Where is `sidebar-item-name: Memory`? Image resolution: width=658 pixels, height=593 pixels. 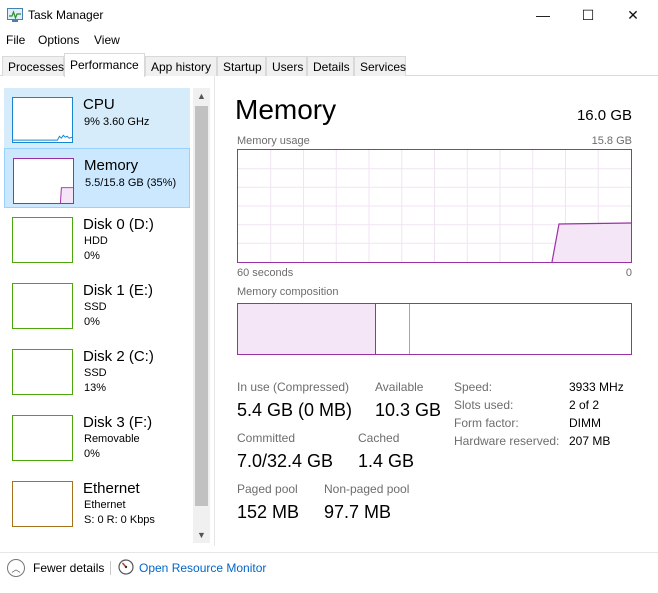 sidebar-item-name: Memory is located at coordinates (111, 165).